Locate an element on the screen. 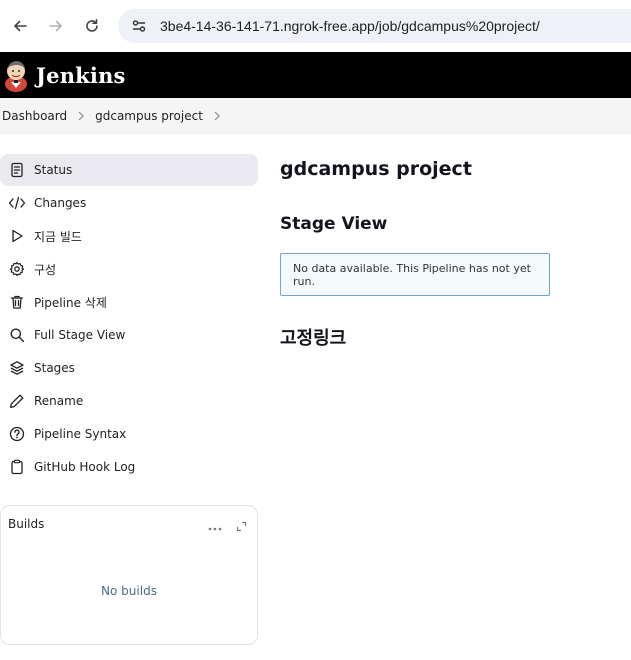  pencil-icon is located at coordinates (17, 401).